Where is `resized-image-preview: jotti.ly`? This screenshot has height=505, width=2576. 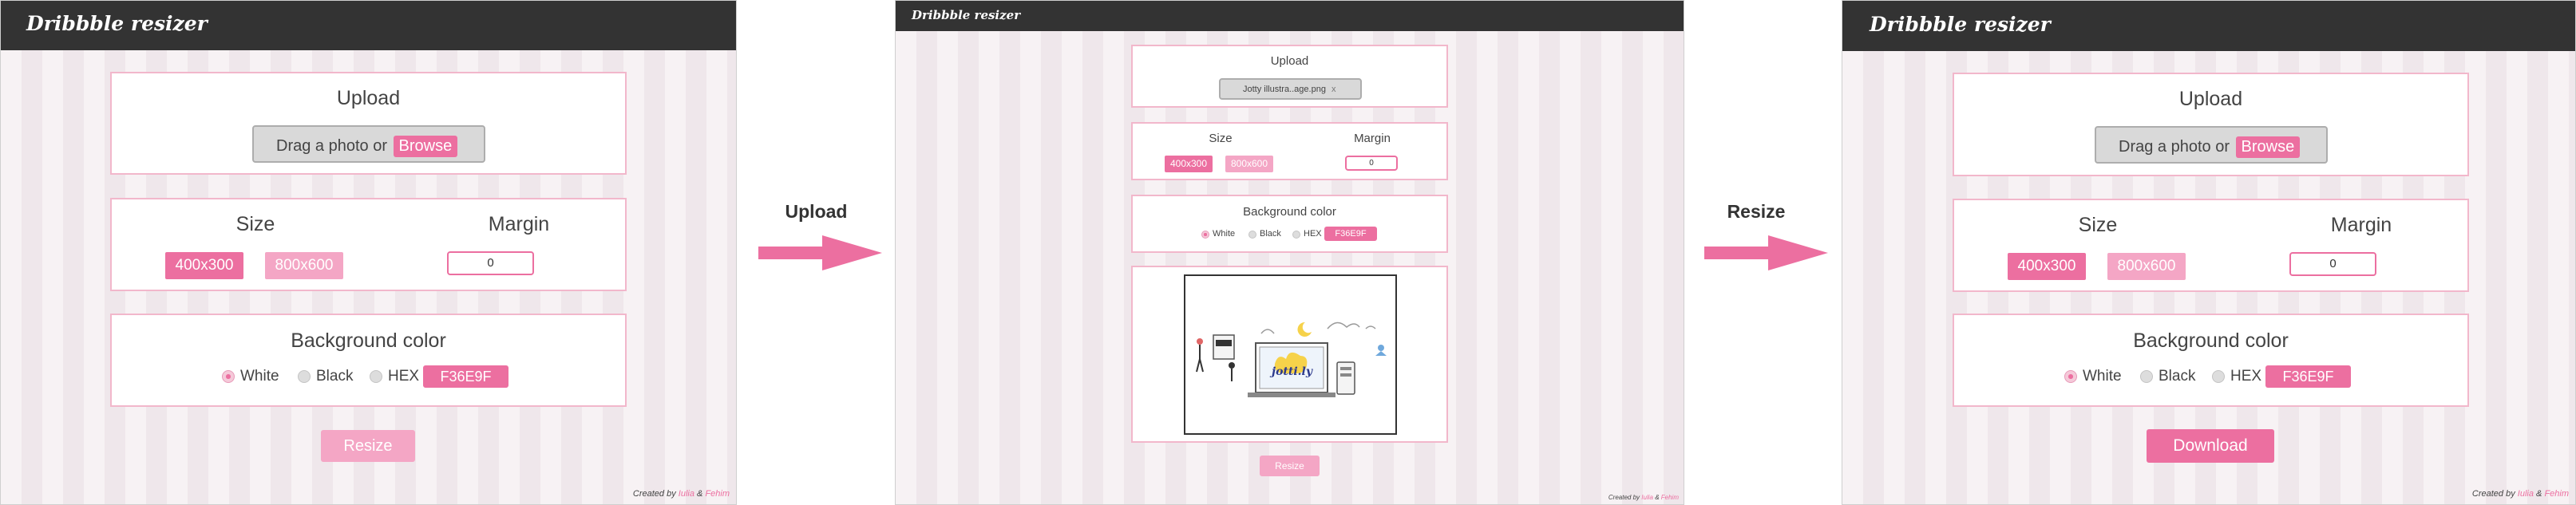
resized-image-preview: jotti.ly is located at coordinates (1291, 354).